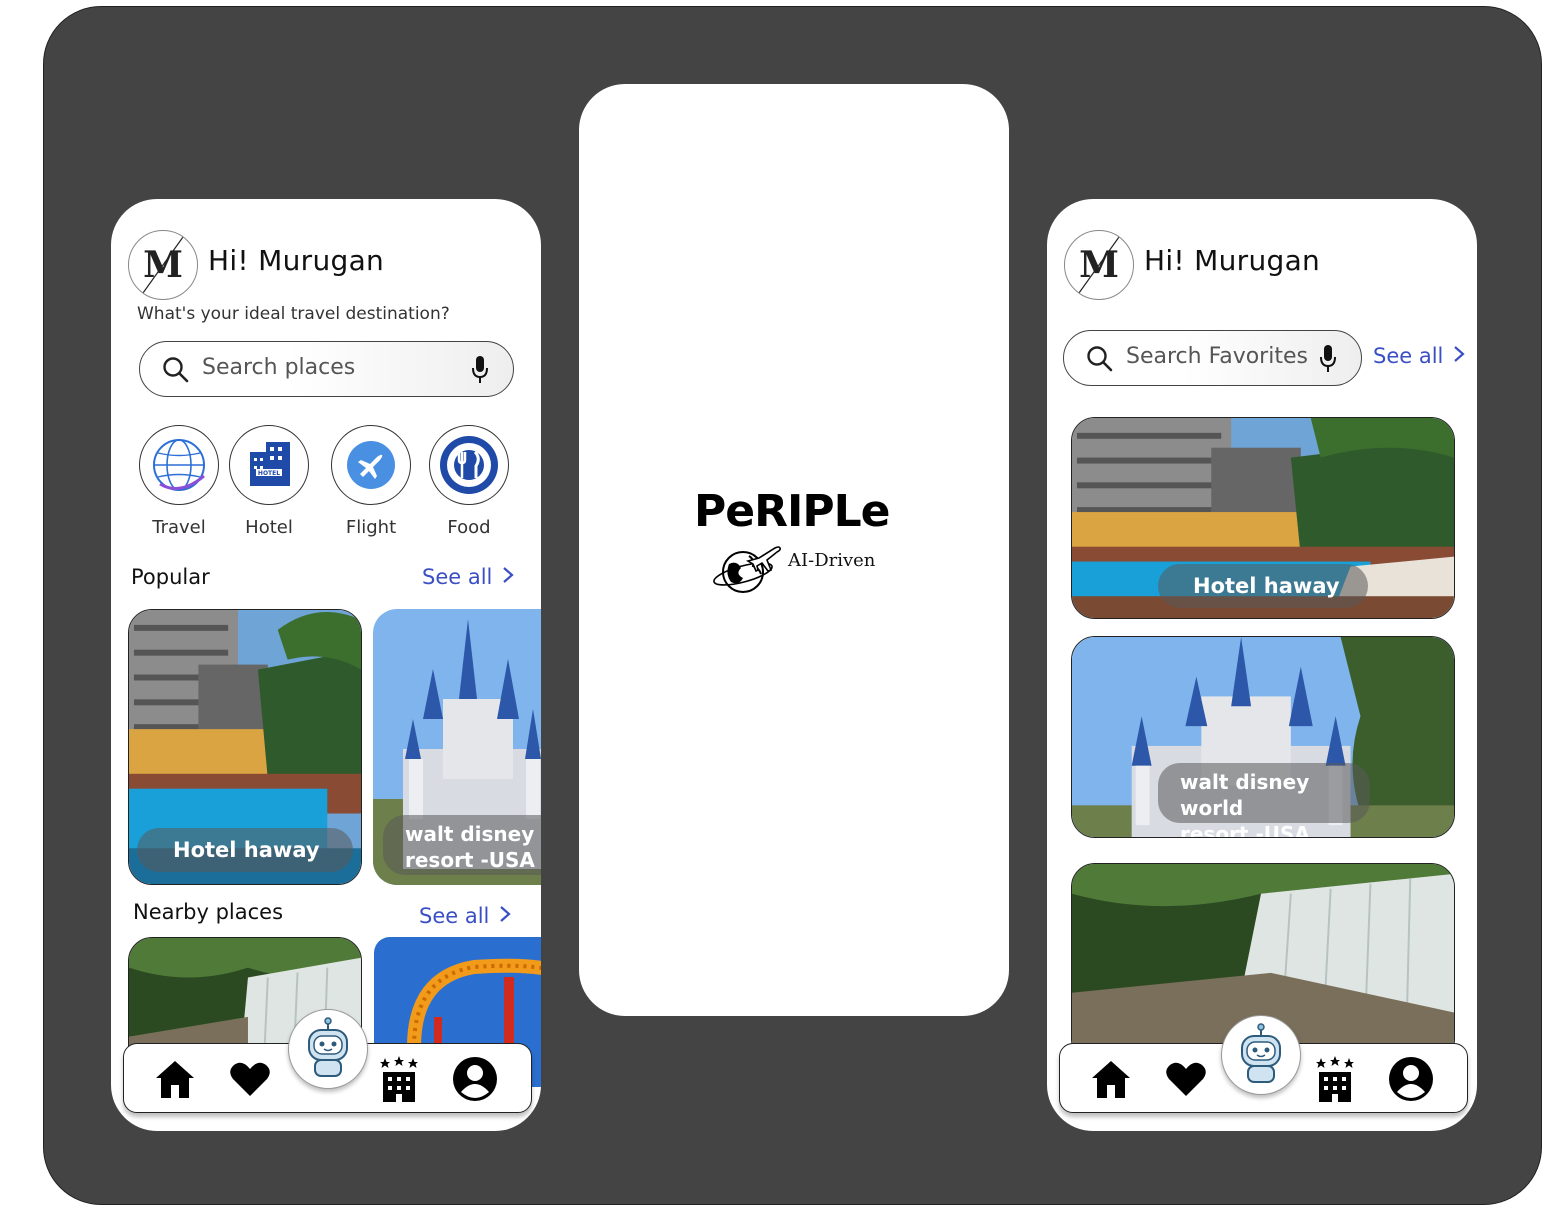  Describe the element at coordinates (473, 834) in the screenshot. I see `card-title-line: walt disney w` at that location.